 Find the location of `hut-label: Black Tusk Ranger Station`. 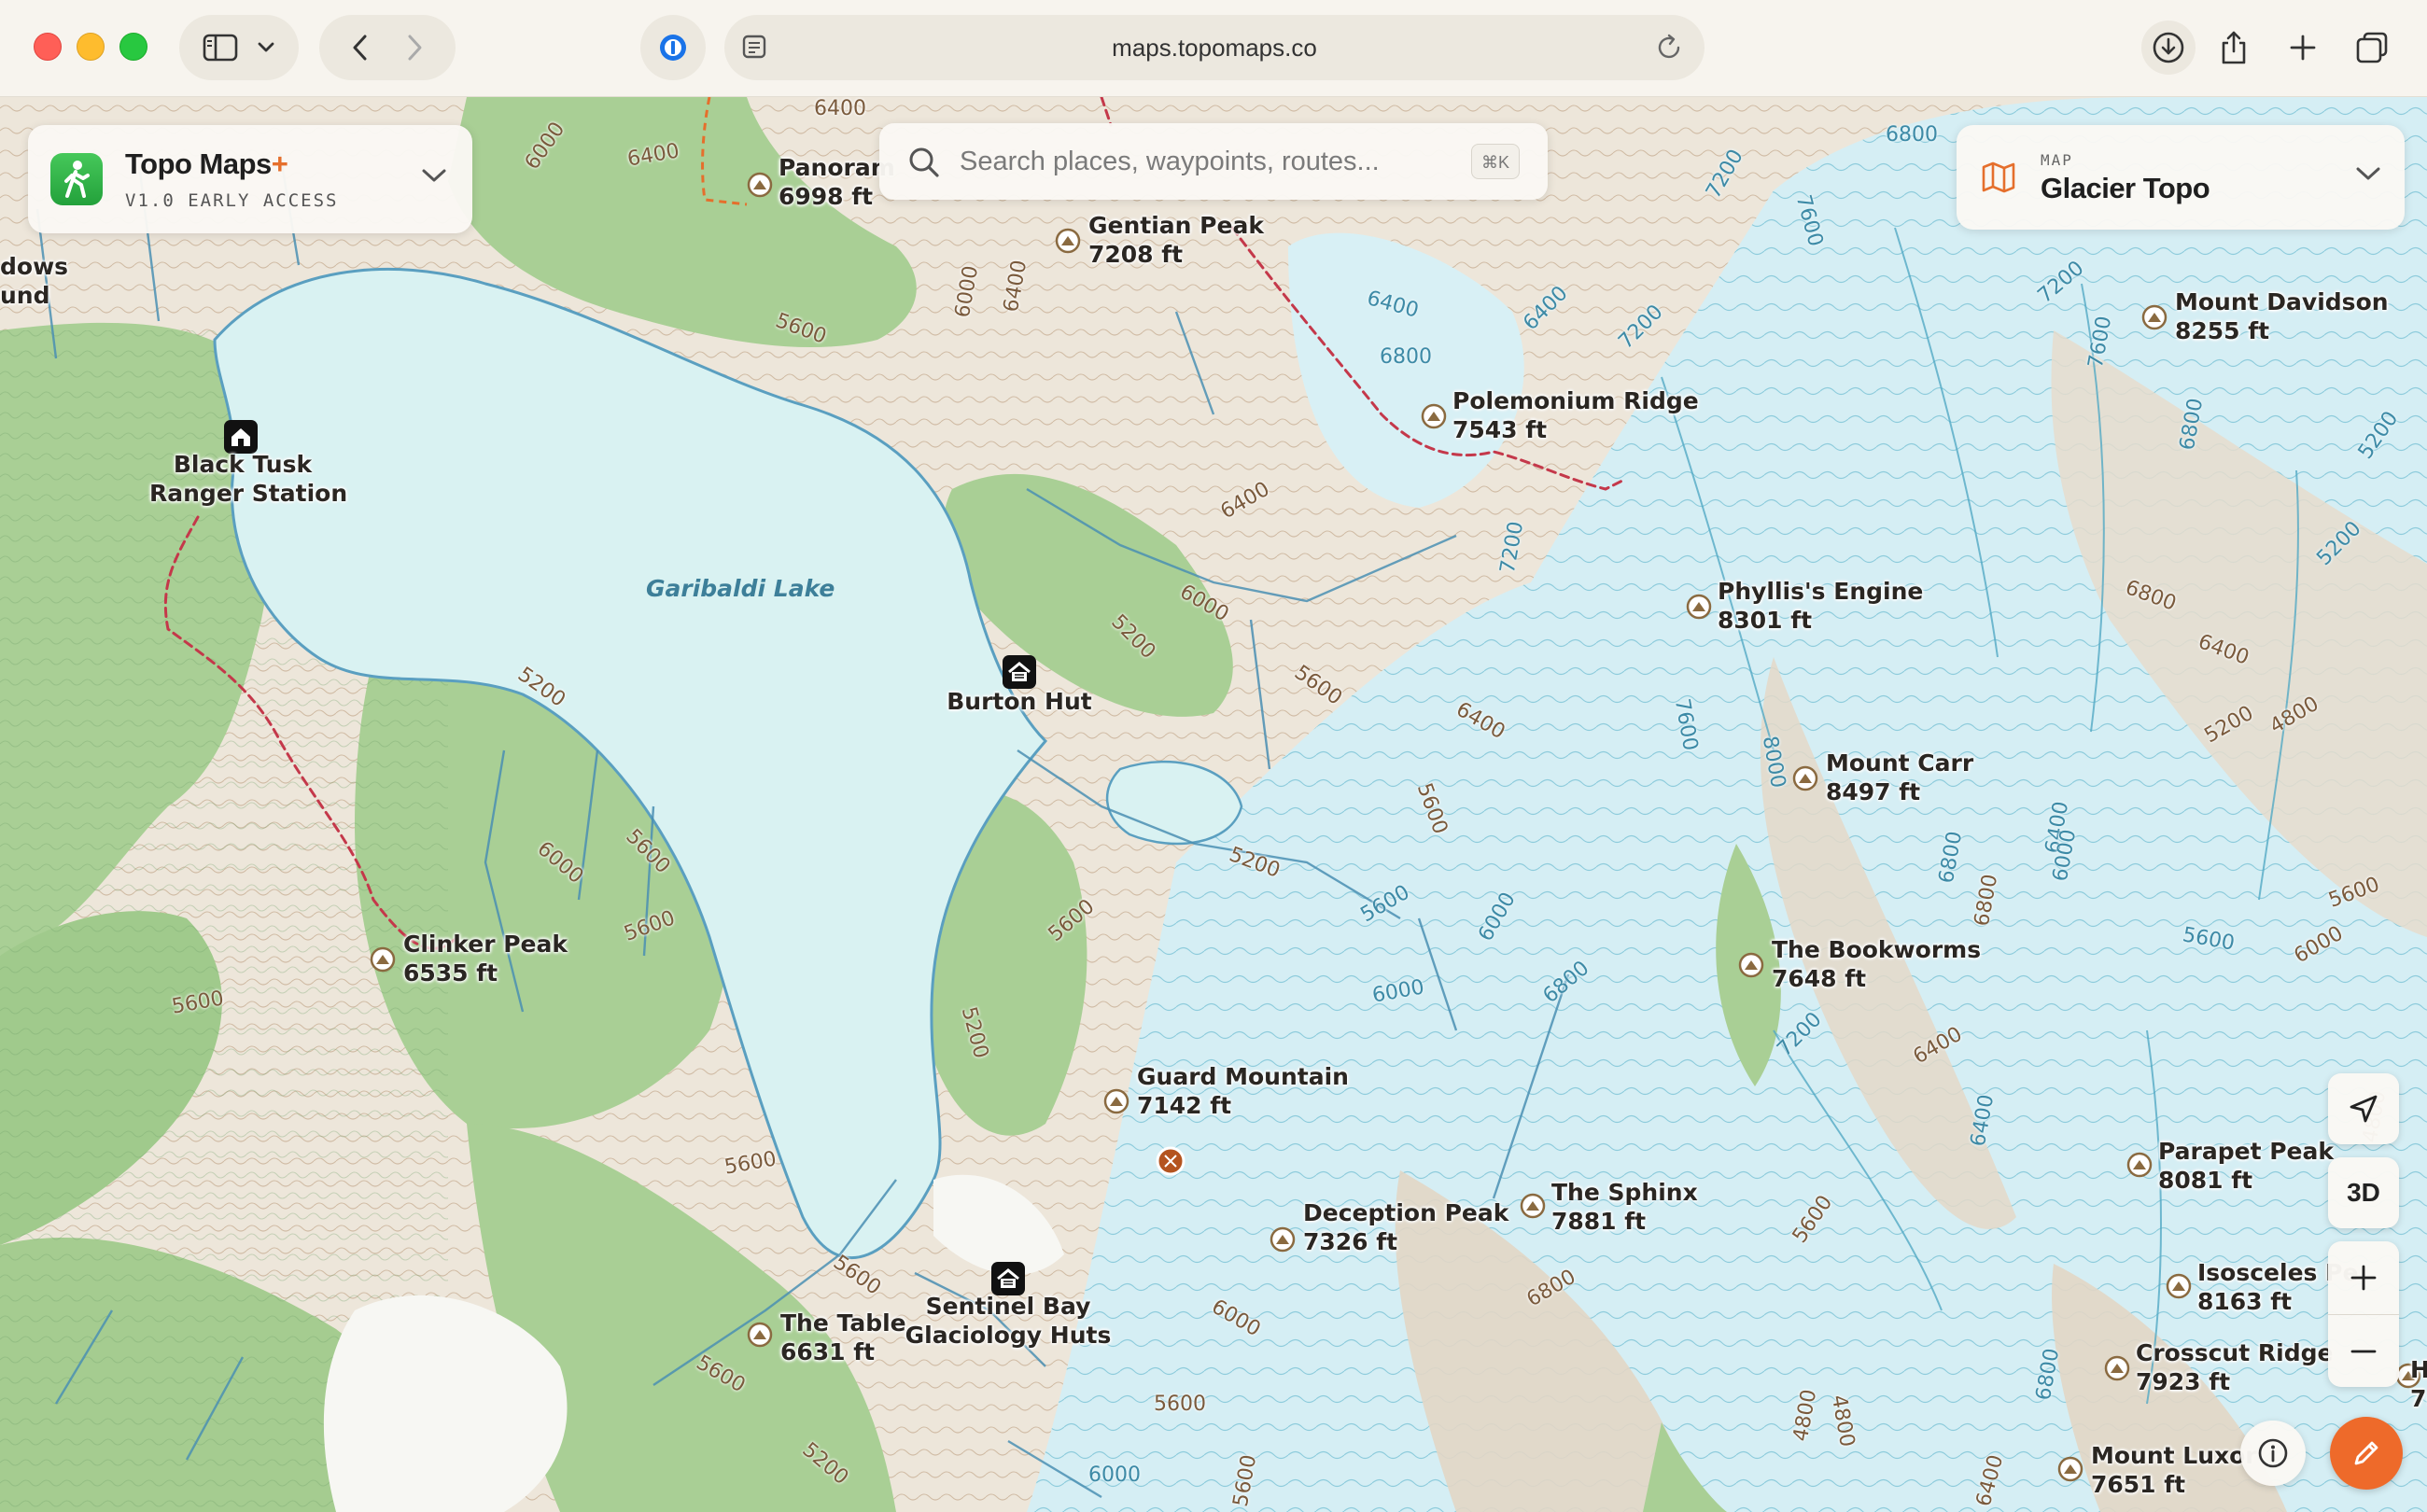

hut-label: Black Tusk Ranger Station is located at coordinates (248, 479).